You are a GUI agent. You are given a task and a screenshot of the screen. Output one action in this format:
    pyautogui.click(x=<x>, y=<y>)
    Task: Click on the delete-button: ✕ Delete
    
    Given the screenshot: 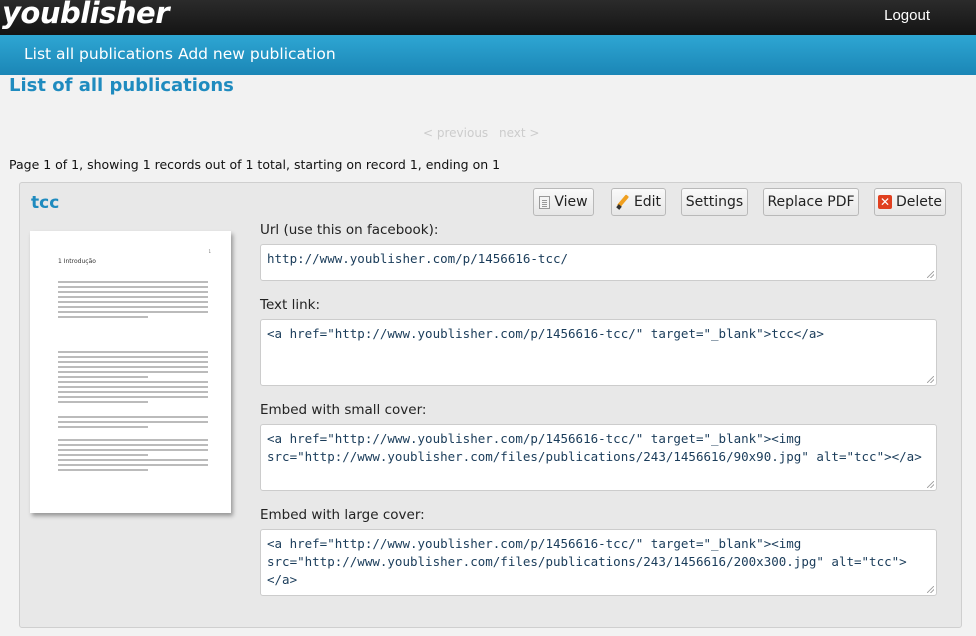 What is the action you would take?
    pyautogui.click(x=910, y=202)
    